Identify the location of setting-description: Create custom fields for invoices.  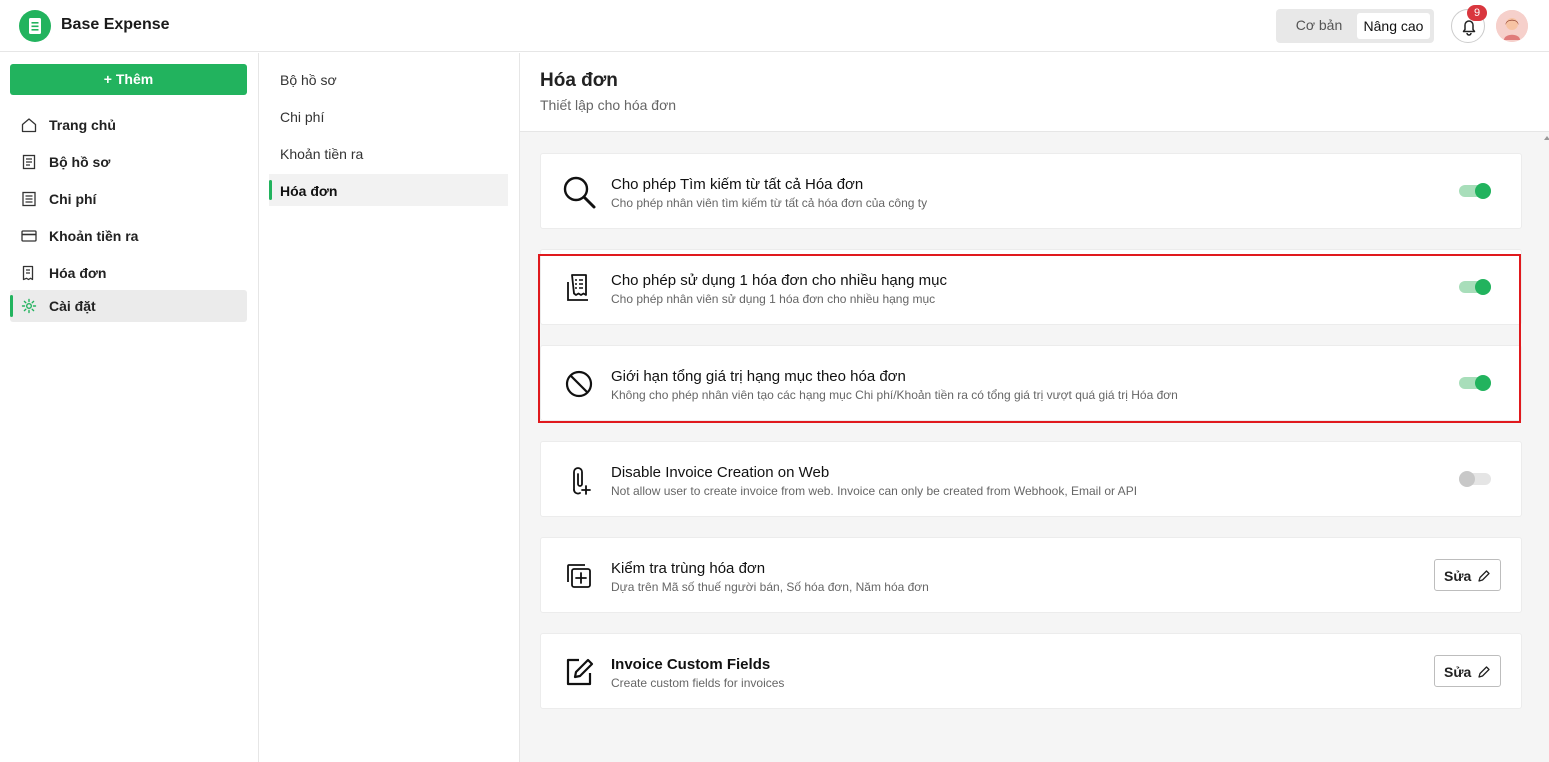
(698, 683).